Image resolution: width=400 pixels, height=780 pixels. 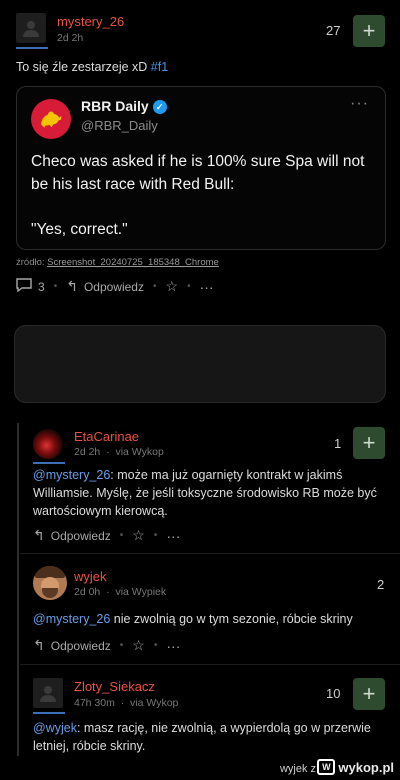 I want to click on wykop-icon: W, so click(x=326, y=767).